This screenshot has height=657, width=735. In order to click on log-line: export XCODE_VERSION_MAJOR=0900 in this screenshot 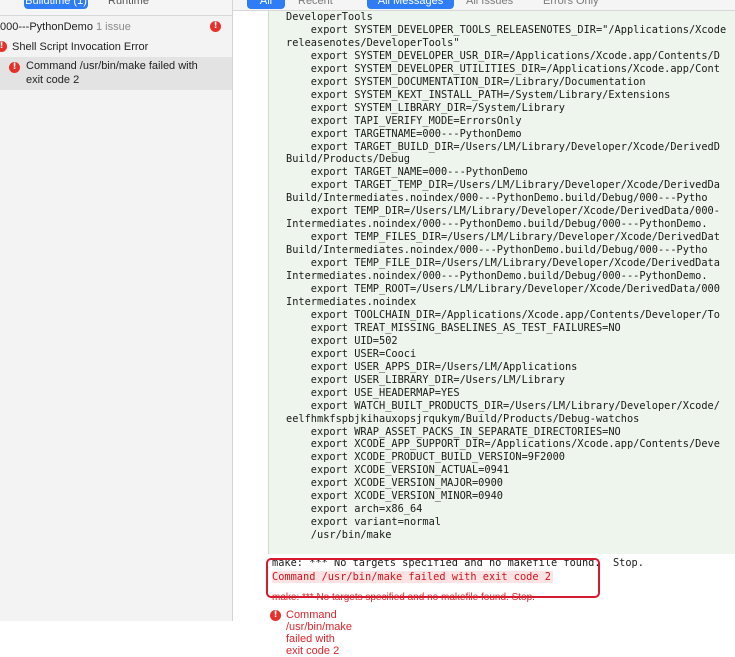, I will do `click(406, 483)`.